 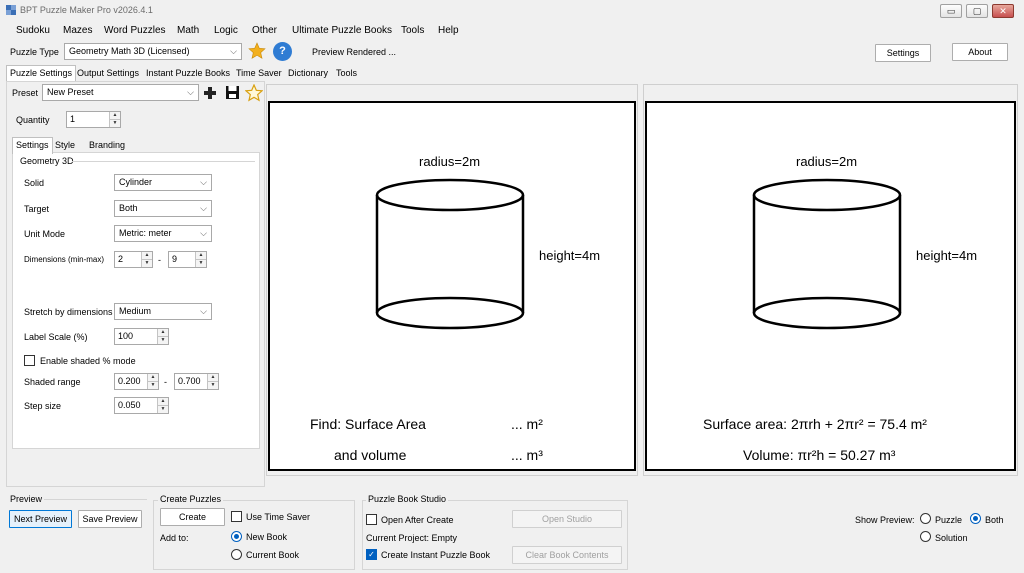 What do you see at coordinates (77, 30) in the screenshot?
I see `menu-mazes: Mazes` at bounding box center [77, 30].